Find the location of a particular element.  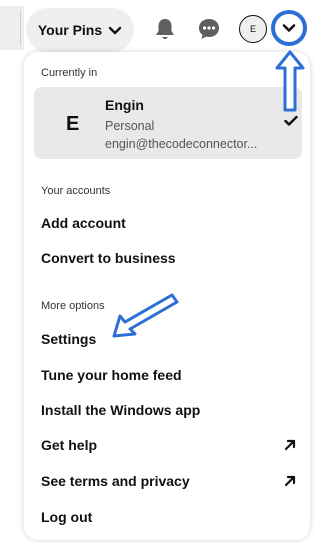

chat-bubble-icon is located at coordinates (209, 29).